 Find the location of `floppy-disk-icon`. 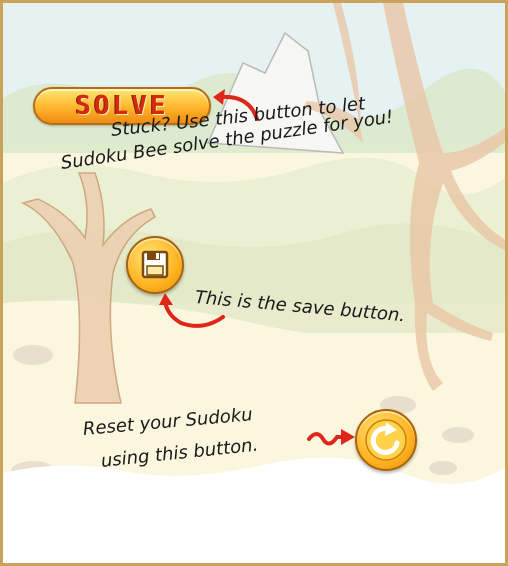

floppy-disk-icon is located at coordinates (155, 264).